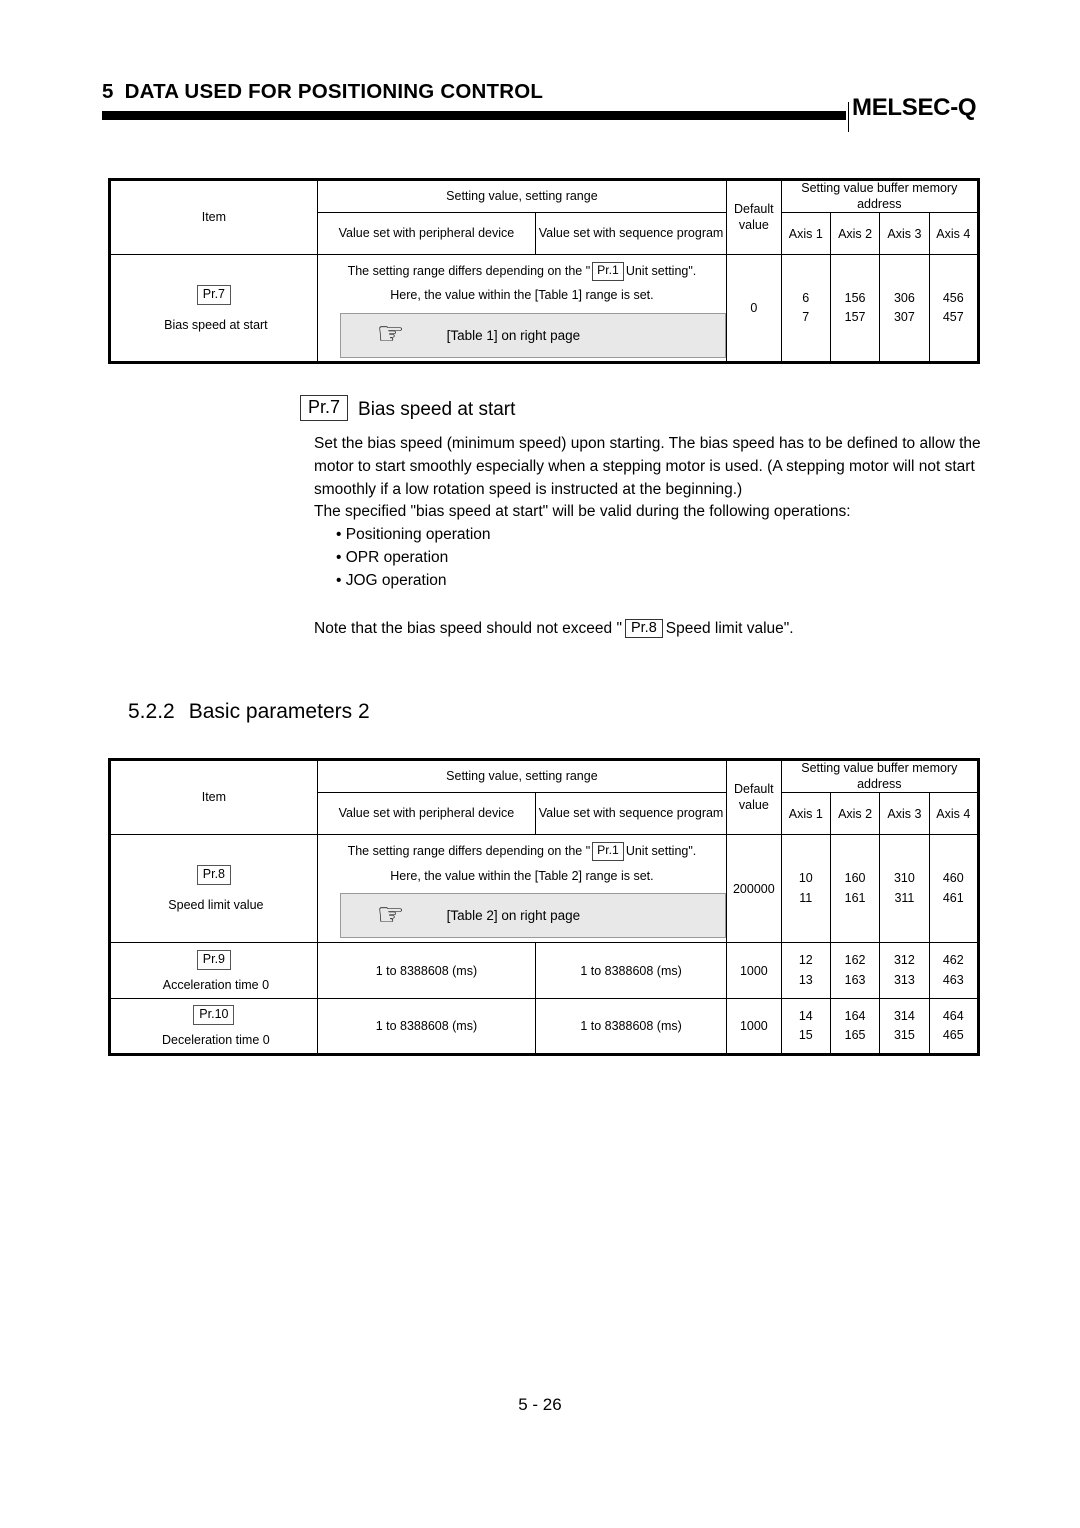  I want to click on chapter-number: 5, so click(108, 91).